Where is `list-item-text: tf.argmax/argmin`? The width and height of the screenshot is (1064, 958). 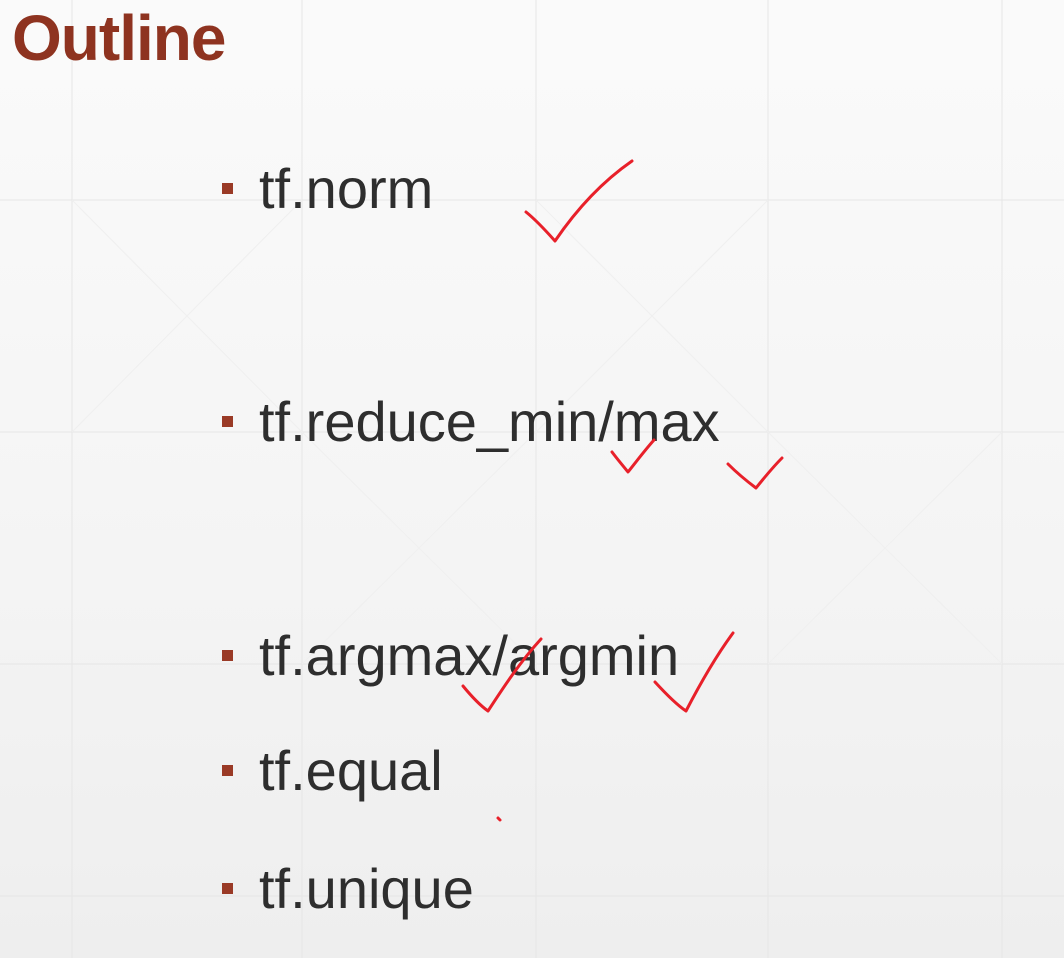
list-item-text: tf.argmax/argmin is located at coordinates (469, 655).